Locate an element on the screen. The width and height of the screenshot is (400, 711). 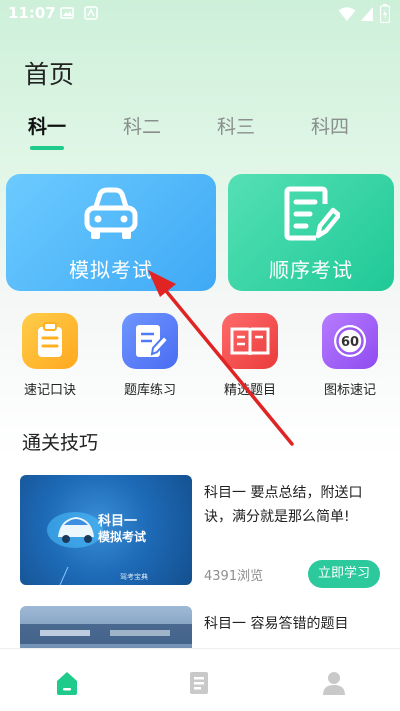
feature-selected-questions: 精选题目 is located at coordinates (250, 358).